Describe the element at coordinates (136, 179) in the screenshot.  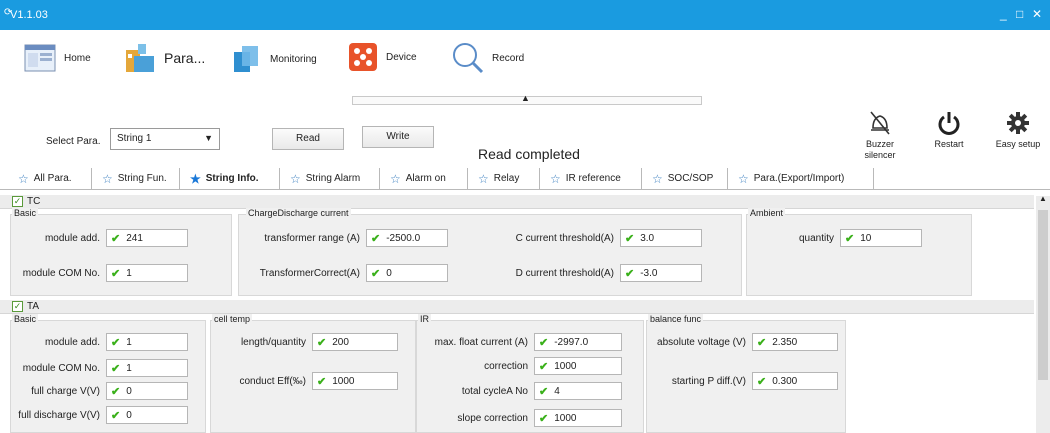
I see `tab-string-fun: ☆ String Fun.` at that location.